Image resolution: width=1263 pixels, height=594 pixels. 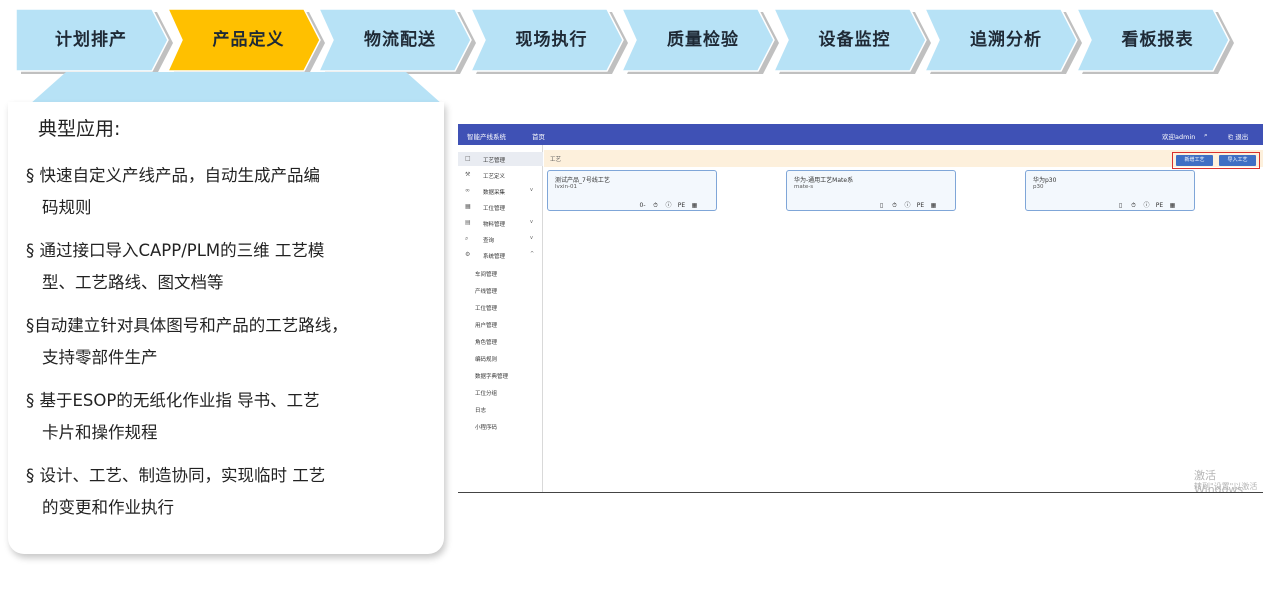 I want to click on exit-button: ⎗ 退出, so click(x=1238, y=136).